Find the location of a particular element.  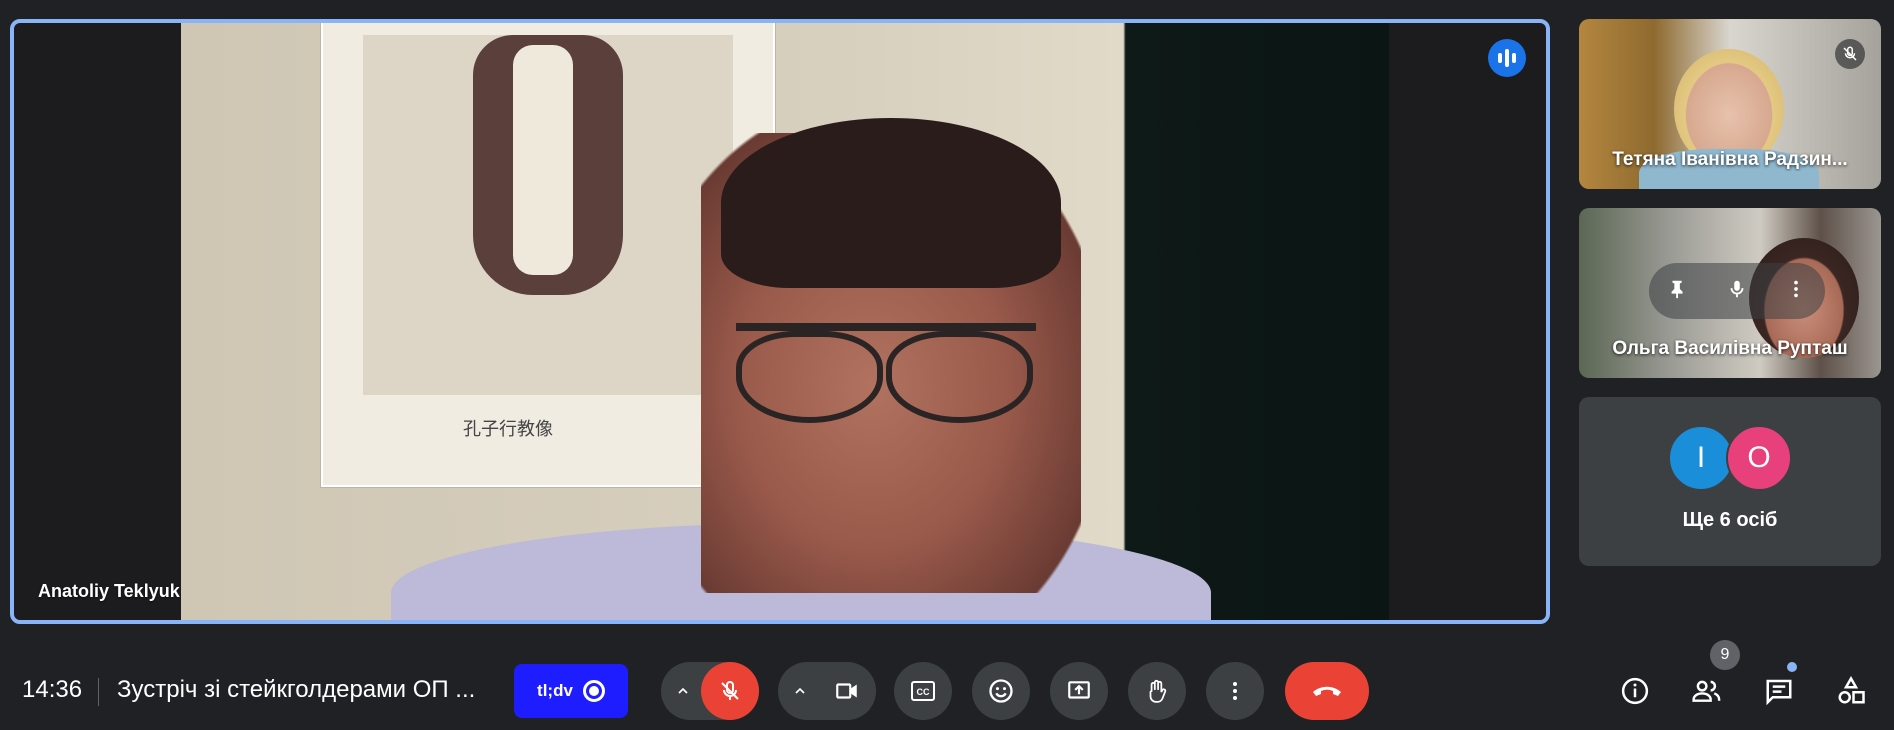

divider is located at coordinates (98, 692).